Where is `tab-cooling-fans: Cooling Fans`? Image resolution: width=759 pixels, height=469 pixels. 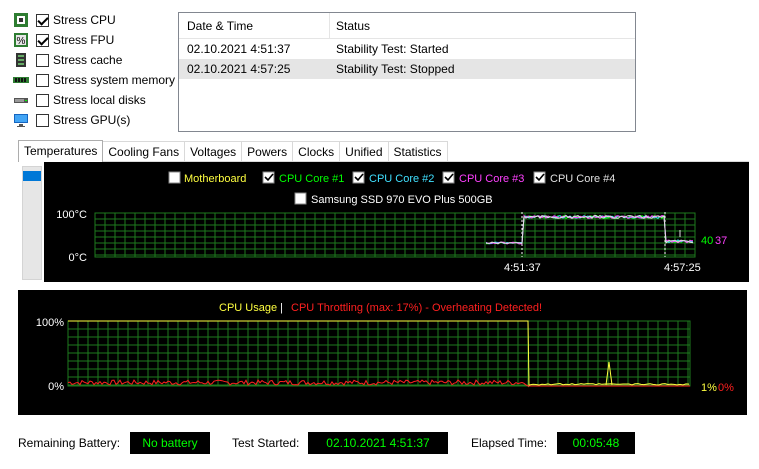 tab-cooling-fans: Cooling Fans is located at coordinates (144, 151).